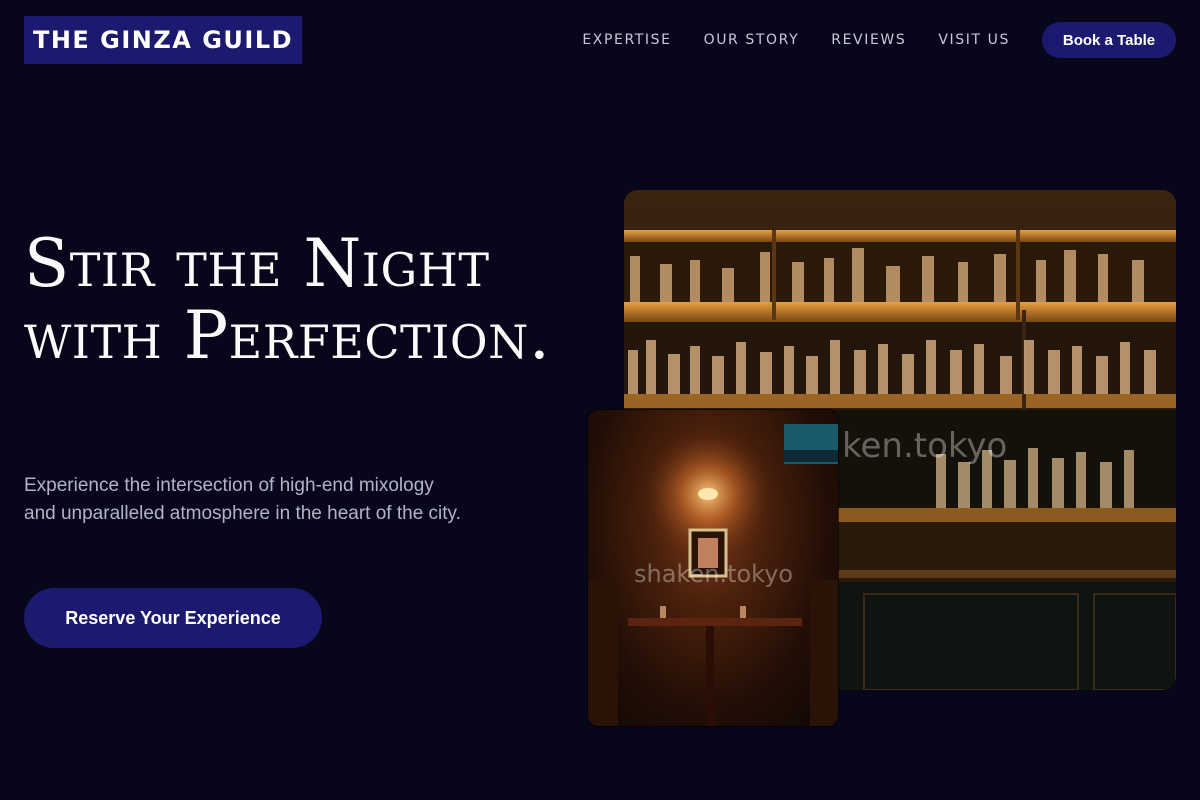  I want to click on reserve-experience-button: Reserve Your Experience, so click(173, 618).